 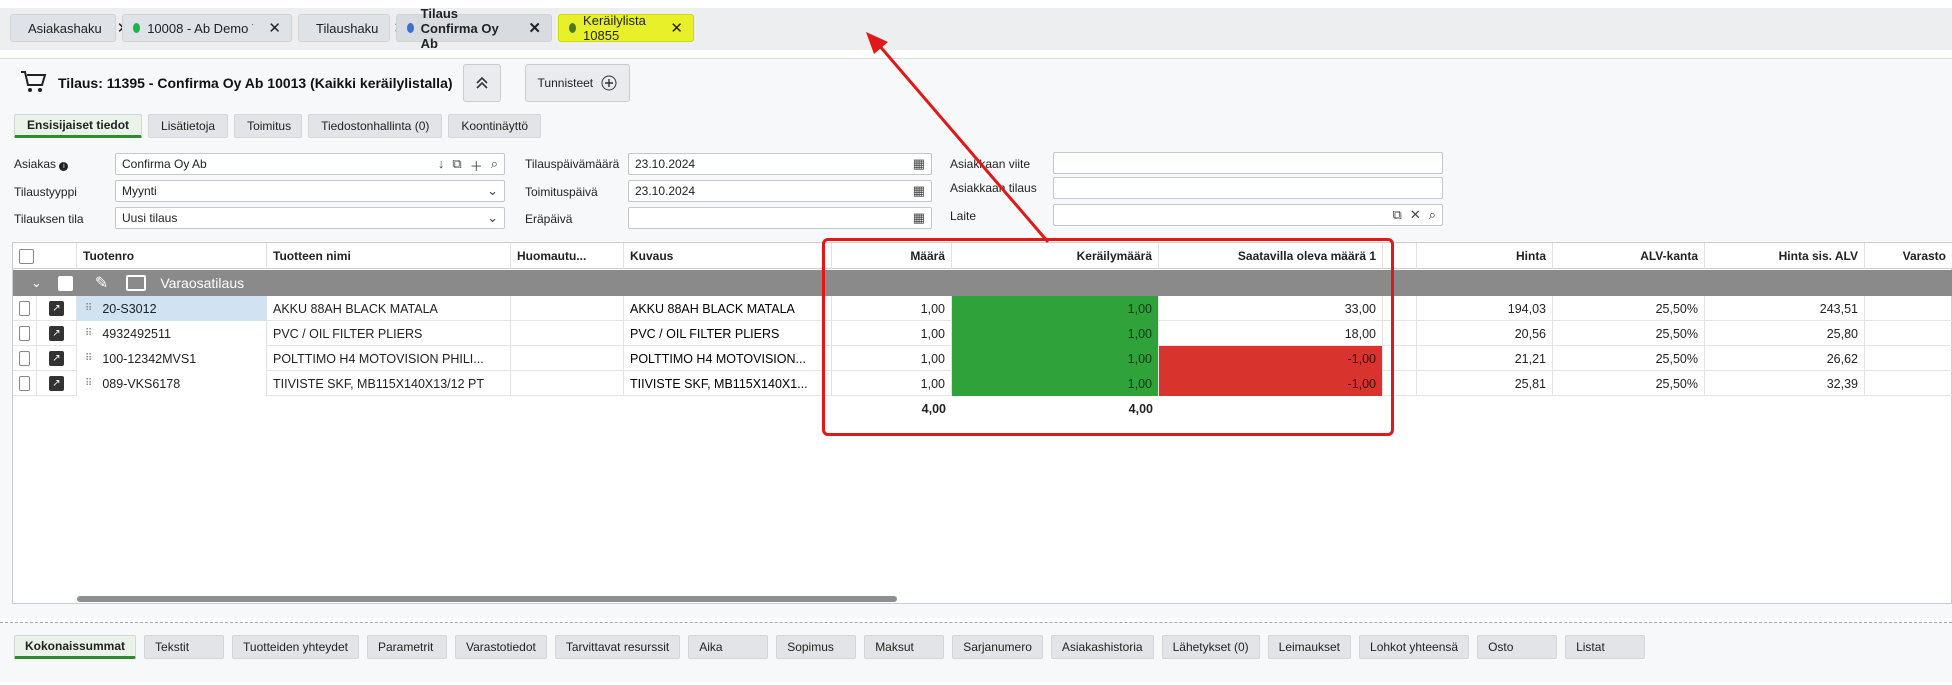 What do you see at coordinates (728, 256) in the screenshot?
I see `col-kuvaus: Kuvaus` at bounding box center [728, 256].